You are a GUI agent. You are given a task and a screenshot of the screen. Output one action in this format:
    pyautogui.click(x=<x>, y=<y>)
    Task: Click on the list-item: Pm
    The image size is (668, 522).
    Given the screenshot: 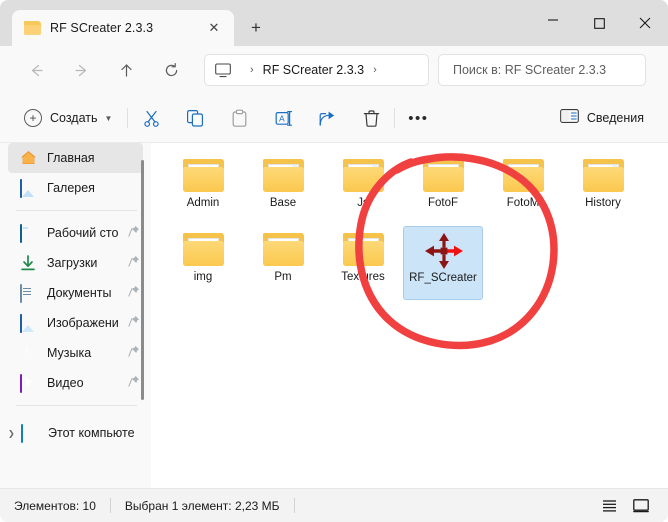 What is the action you would take?
    pyautogui.click(x=283, y=263)
    